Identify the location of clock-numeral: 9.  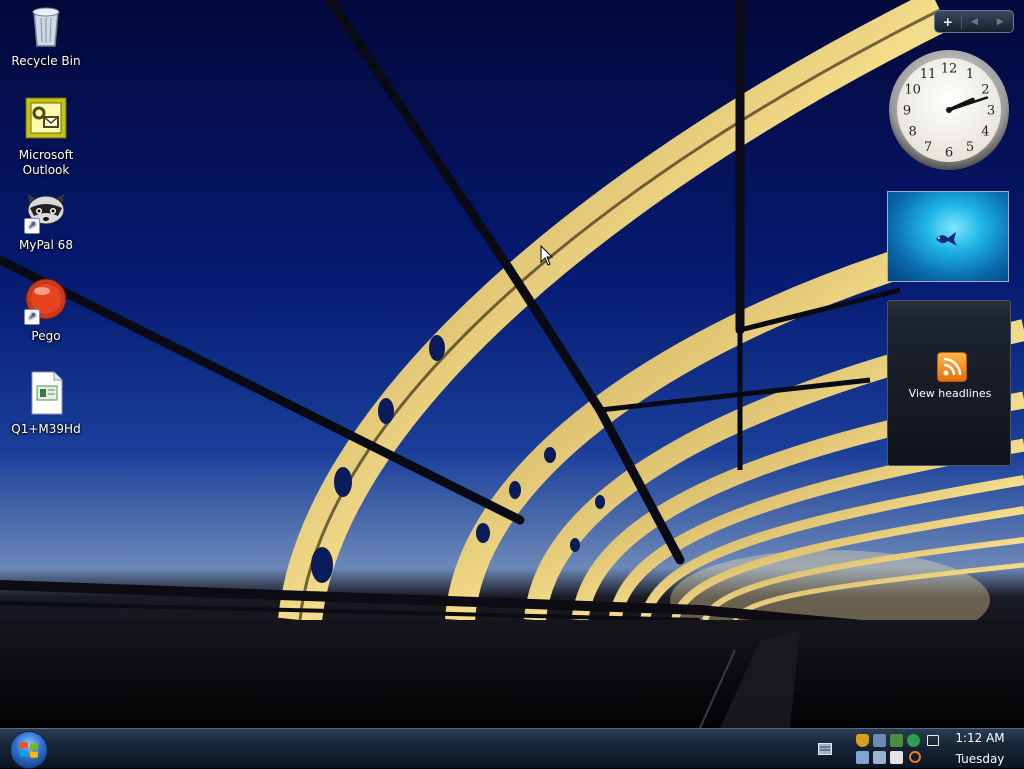
(907, 111).